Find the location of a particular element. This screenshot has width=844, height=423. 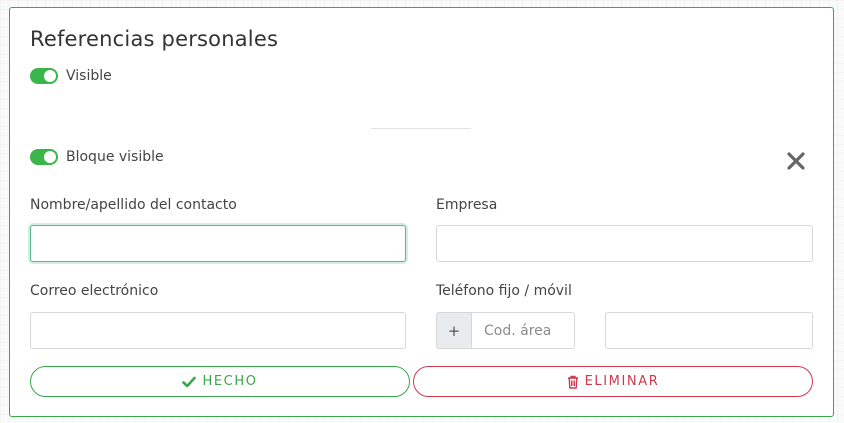

done-label: HECHO is located at coordinates (230, 381).